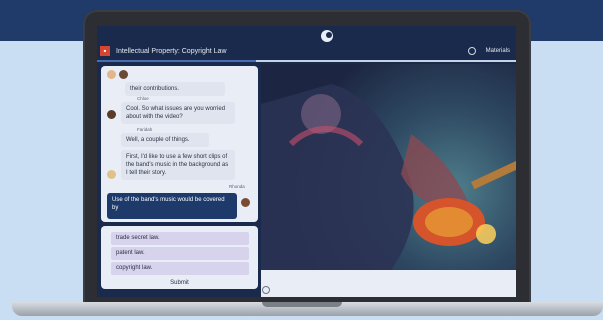 The height and width of the screenshot is (320, 603). Describe the element at coordinates (237, 186) in the screenshot. I see `speaker-name: Rhonda` at that location.